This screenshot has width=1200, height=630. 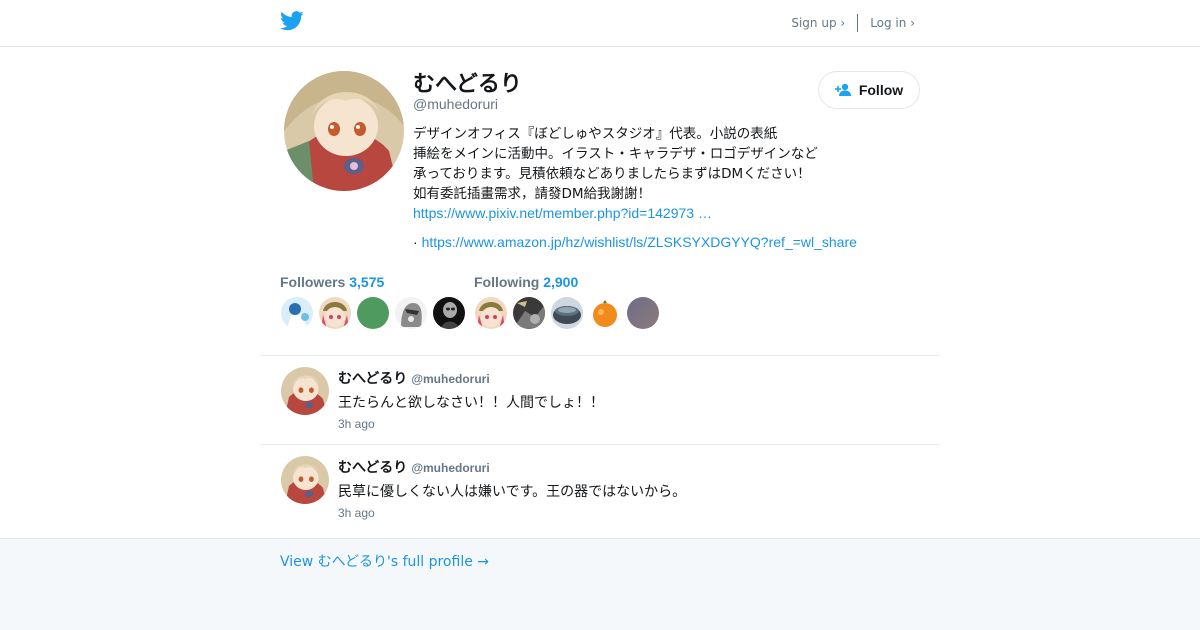 I want to click on bio-line: デザインオフィス『ぼどしゅやスタジオ』代表。小説の表紙, so click(x=595, y=134).